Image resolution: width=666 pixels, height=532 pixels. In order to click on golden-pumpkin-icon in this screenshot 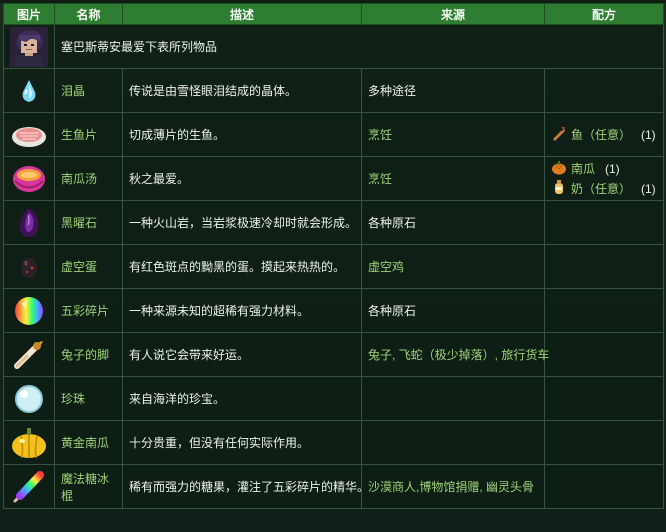, I will do `click(29, 443)`.